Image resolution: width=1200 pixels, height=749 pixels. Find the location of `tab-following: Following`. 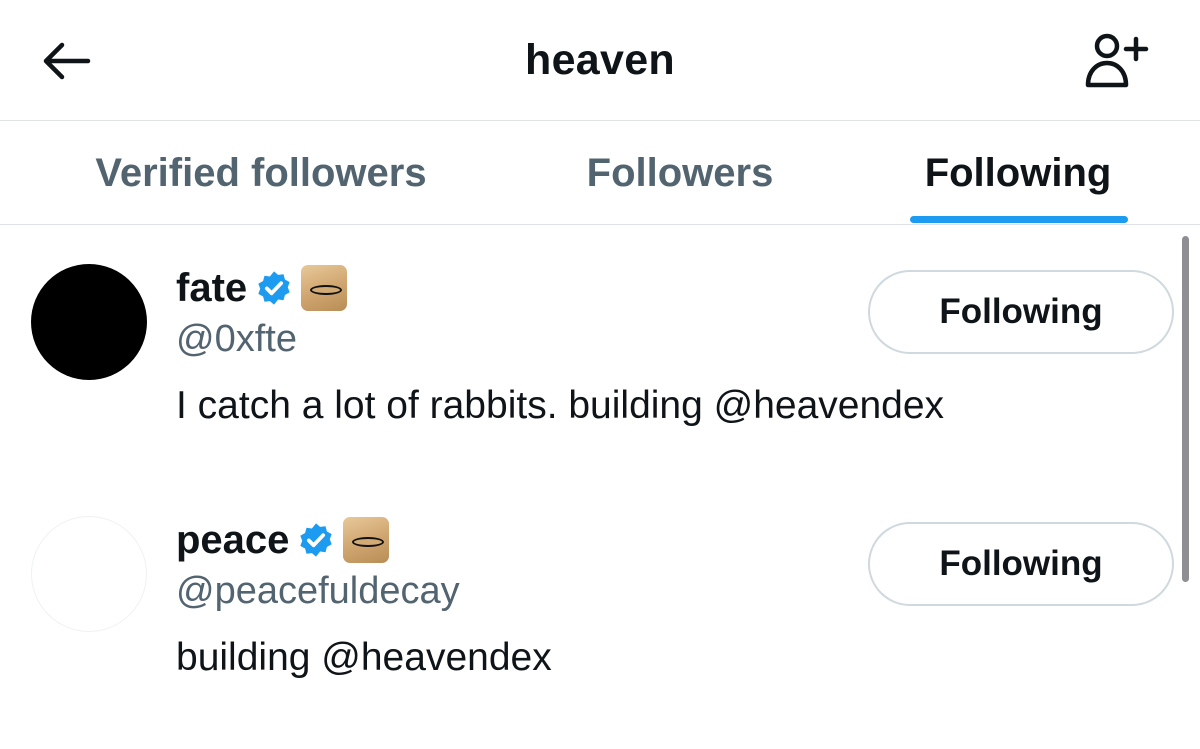

tab-following: Following is located at coordinates (1018, 173).